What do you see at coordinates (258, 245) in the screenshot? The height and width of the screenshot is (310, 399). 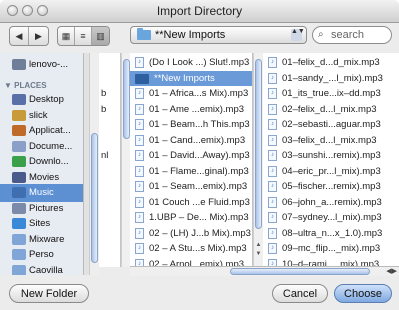 I see `scroll-up-arrow: ▲` at bounding box center [258, 245].